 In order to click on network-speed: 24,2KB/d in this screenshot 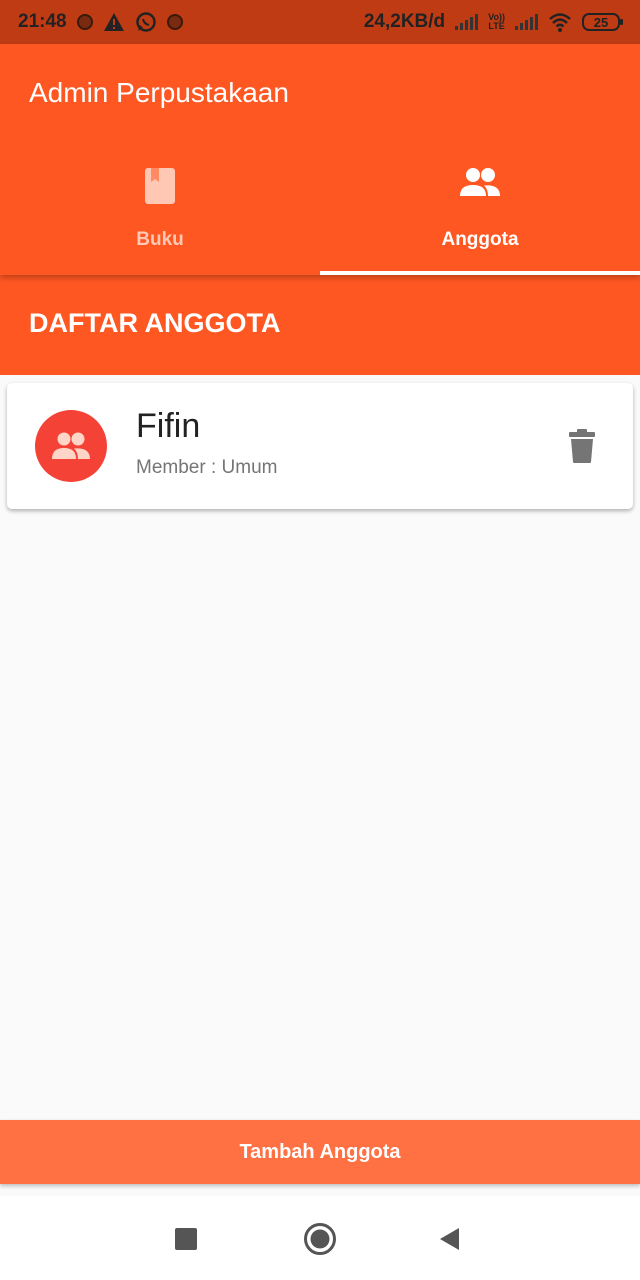, I will do `click(404, 21)`.